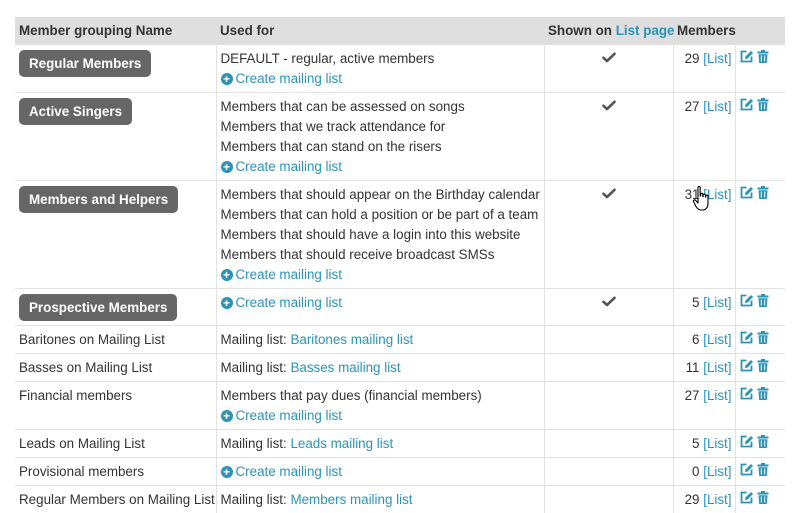 The width and height of the screenshot is (803, 513). What do you see at coordinates (582, 30) in the screenshot?
I see `header-shown-prefix: Shown on` at bounding box center [582, 30].